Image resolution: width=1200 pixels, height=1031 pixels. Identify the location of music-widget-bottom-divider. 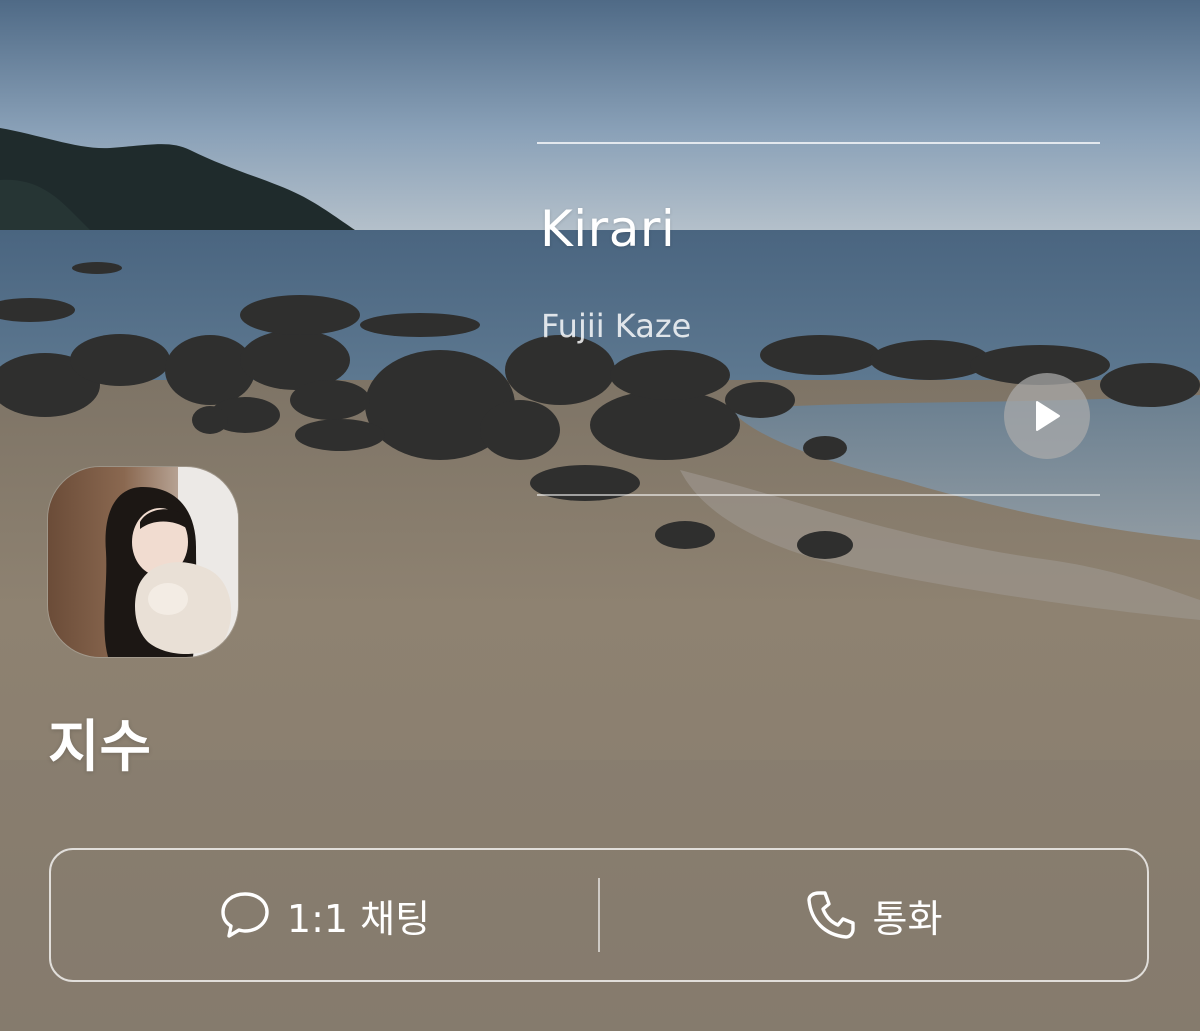
(818, 495).